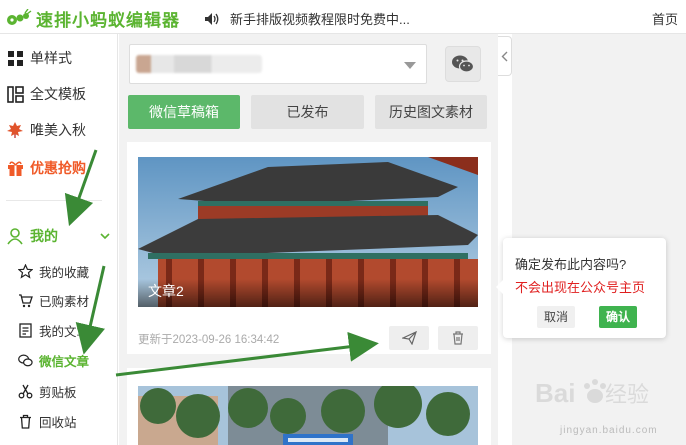 The image size is (686, 445). What do you see at coordinates (15, 94) in the screenshot?
I see `template-icon` at bounding box center [15, 94].